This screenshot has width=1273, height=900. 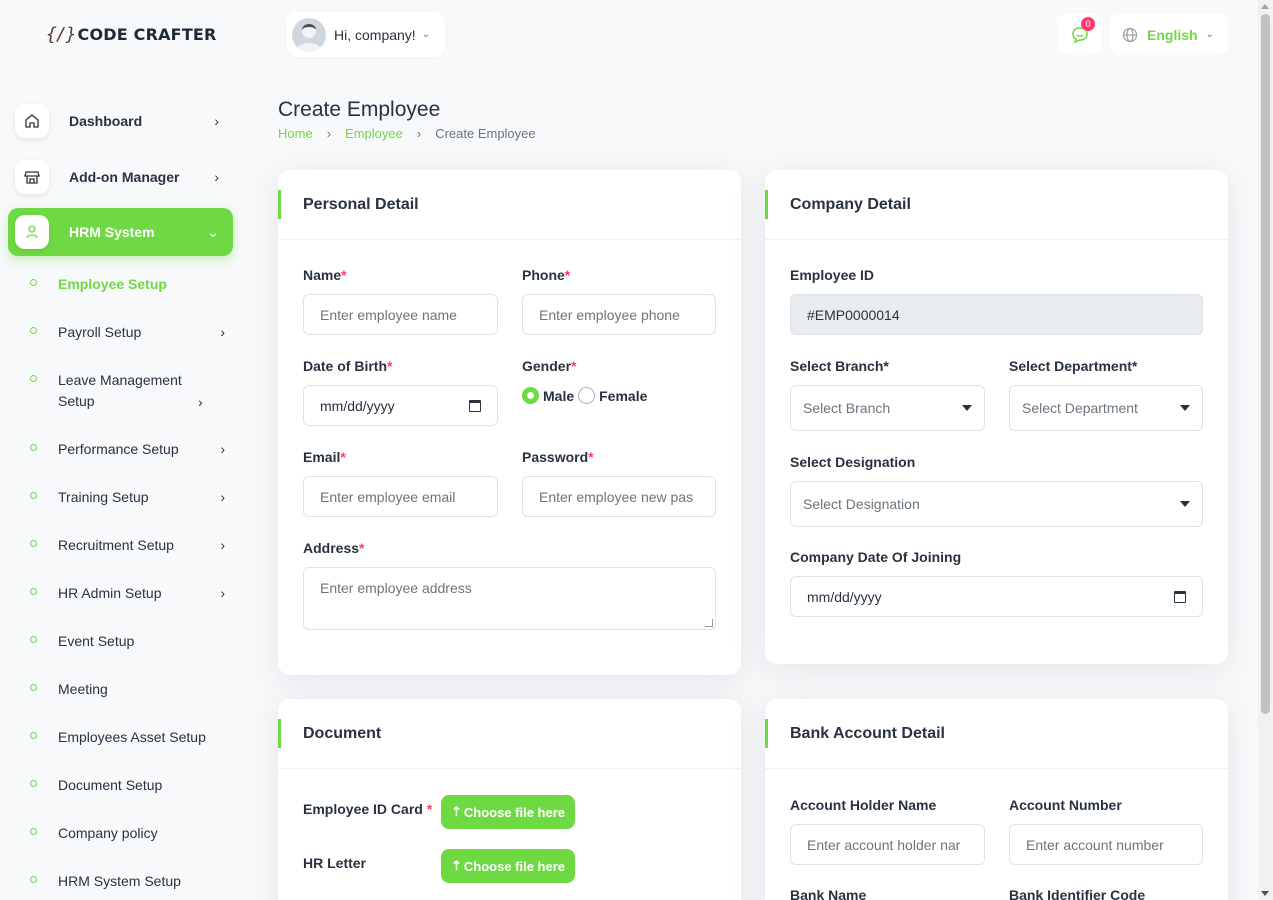 I want to click on card-title: Document, so click(x=342, y=733).